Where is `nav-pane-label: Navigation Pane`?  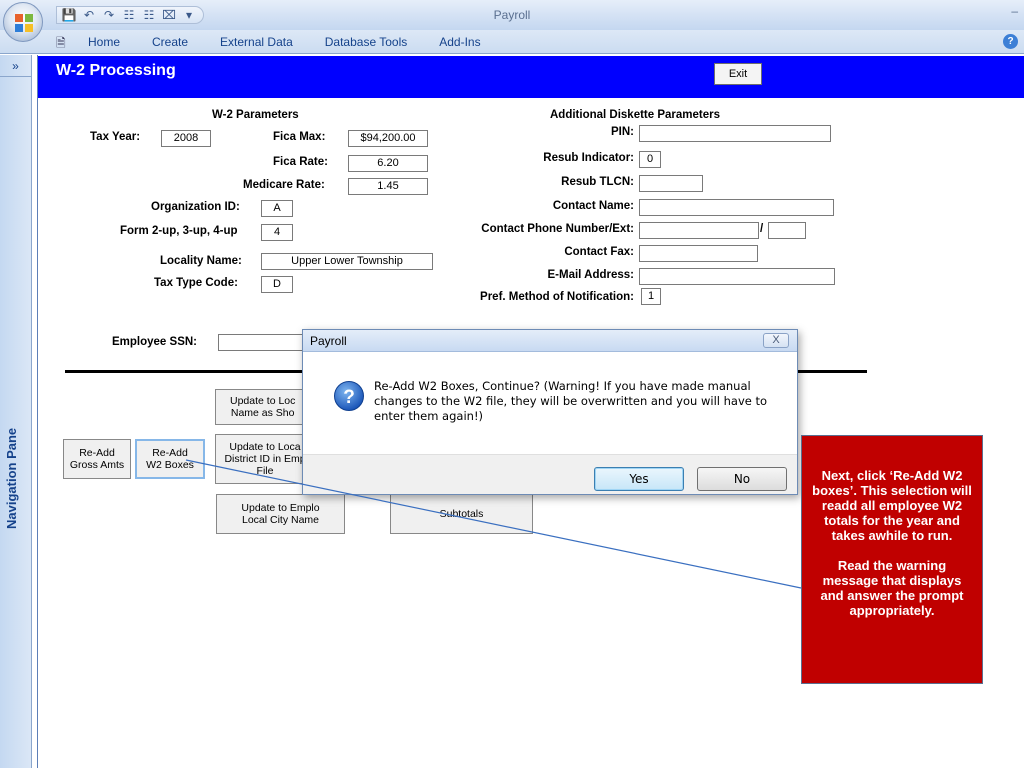
nav-pane-label: Navigation Pane is located at coordinates (11, 478).